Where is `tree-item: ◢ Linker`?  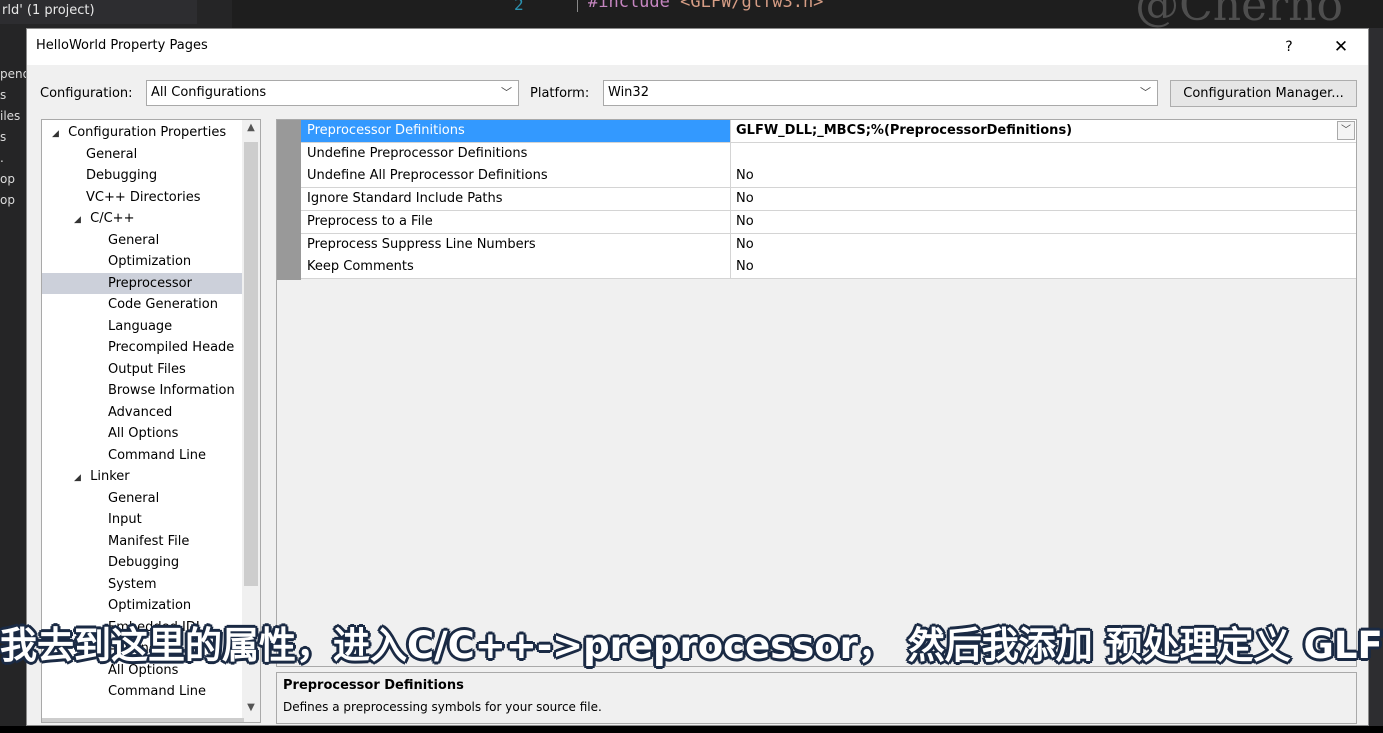 tree-item: ◢ Linker is located at coordinates (151, 476).